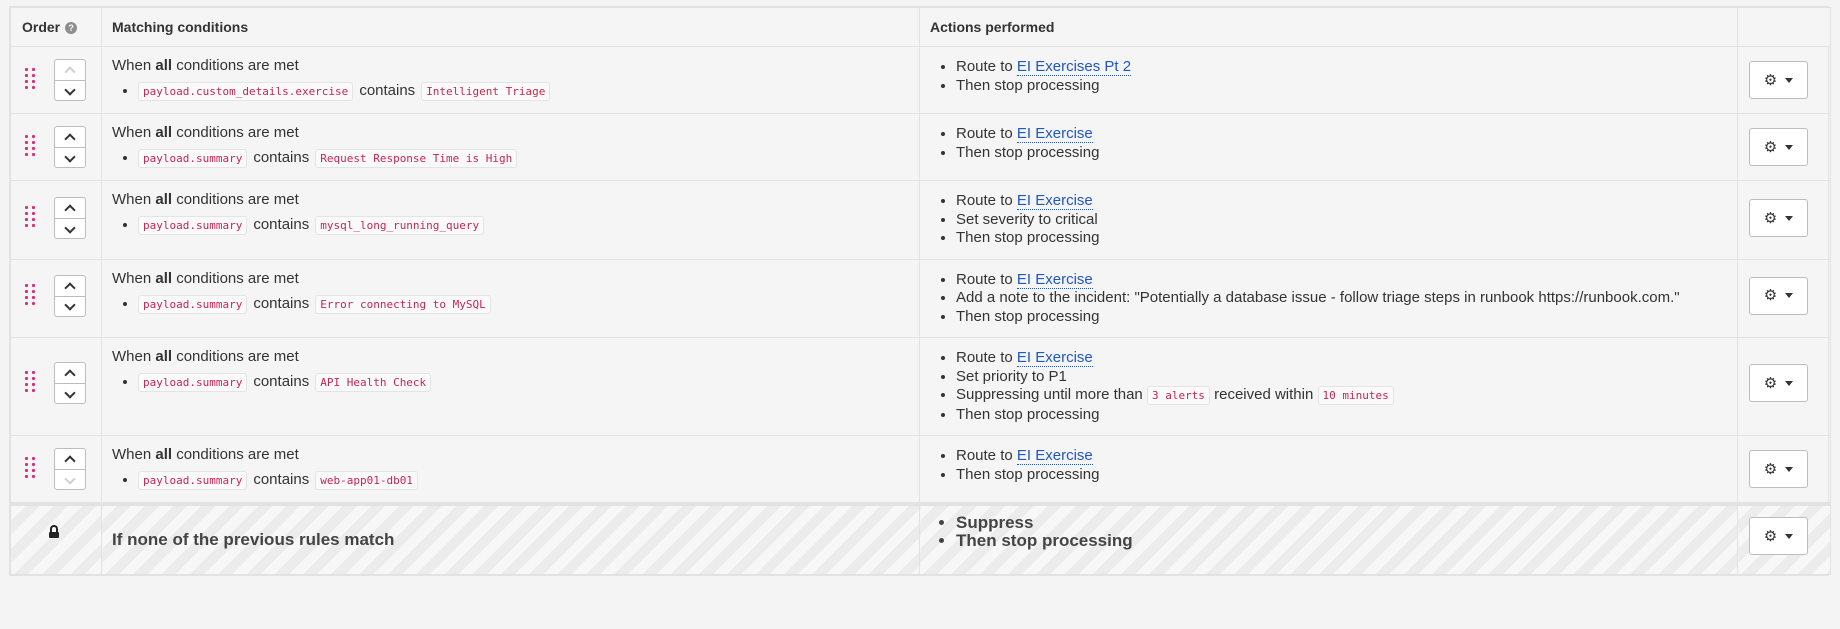 This screenshot has height=629, width=1840. What do you see at coordinates (71, 28) in the screenshot?
I see `question-circle-icon: ?` at bounding box center [71, 28].